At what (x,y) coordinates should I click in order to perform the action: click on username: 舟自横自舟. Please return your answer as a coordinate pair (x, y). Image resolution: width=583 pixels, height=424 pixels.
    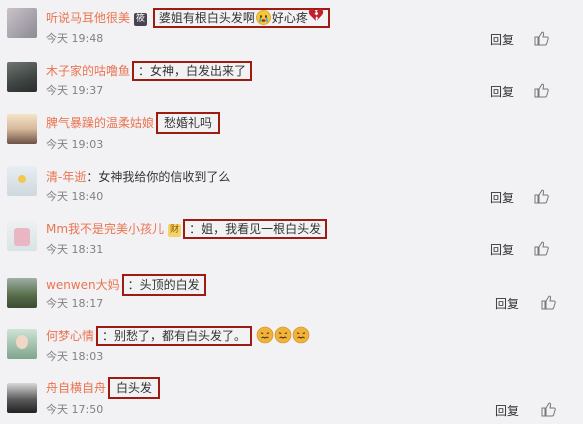
    Looking at the image, I should click on (76, 388).